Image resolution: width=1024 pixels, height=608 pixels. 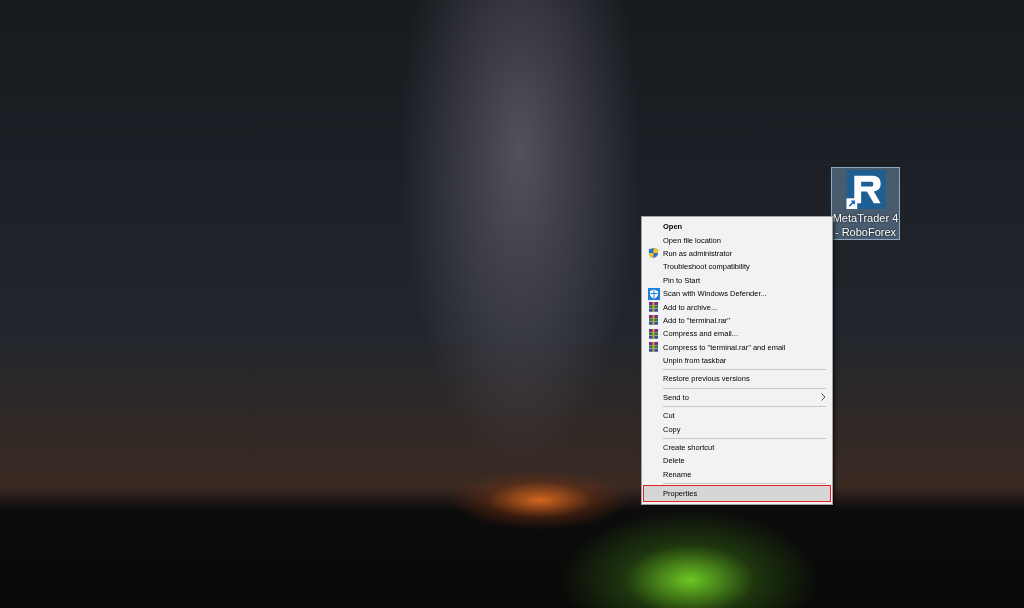 What do you see at coordinates (823, 397) in the screenshot?
I see `chevron-right-icon` at bounding box center [823, 397].